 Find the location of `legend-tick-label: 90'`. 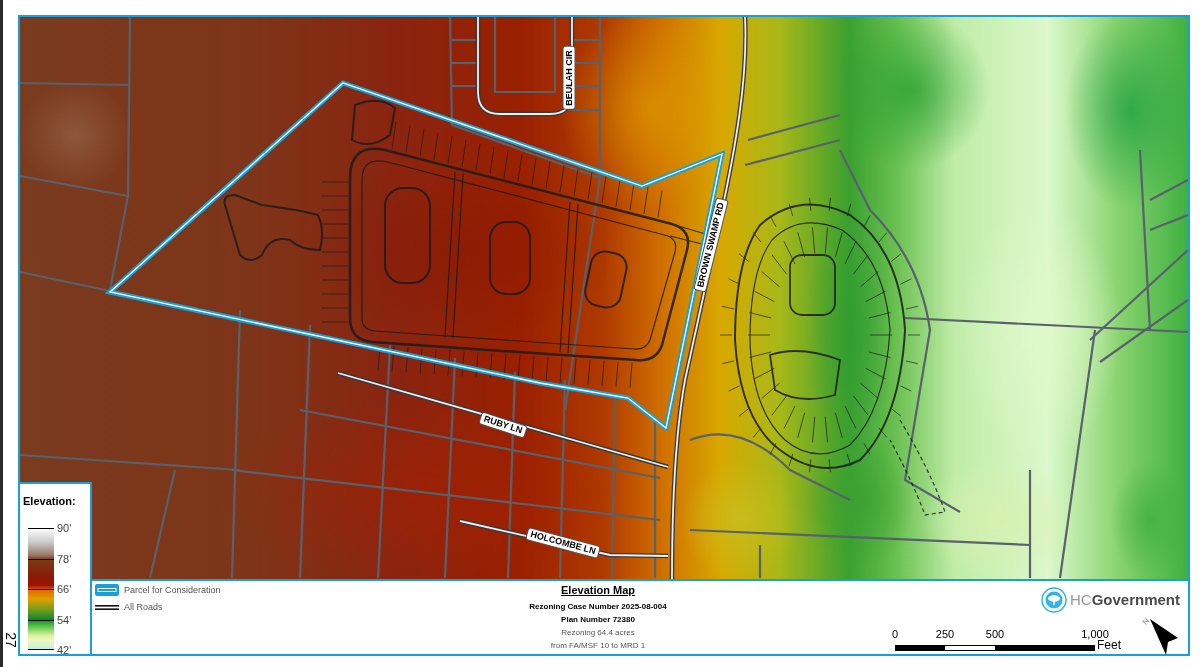

legend-tick-label: 90' is located at coordinates (64, 528).